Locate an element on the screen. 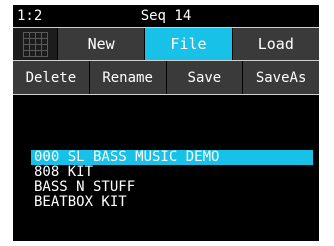 The height and width of the screenshot is (246, 334). grid-icon is located at coordinates (35, 44).